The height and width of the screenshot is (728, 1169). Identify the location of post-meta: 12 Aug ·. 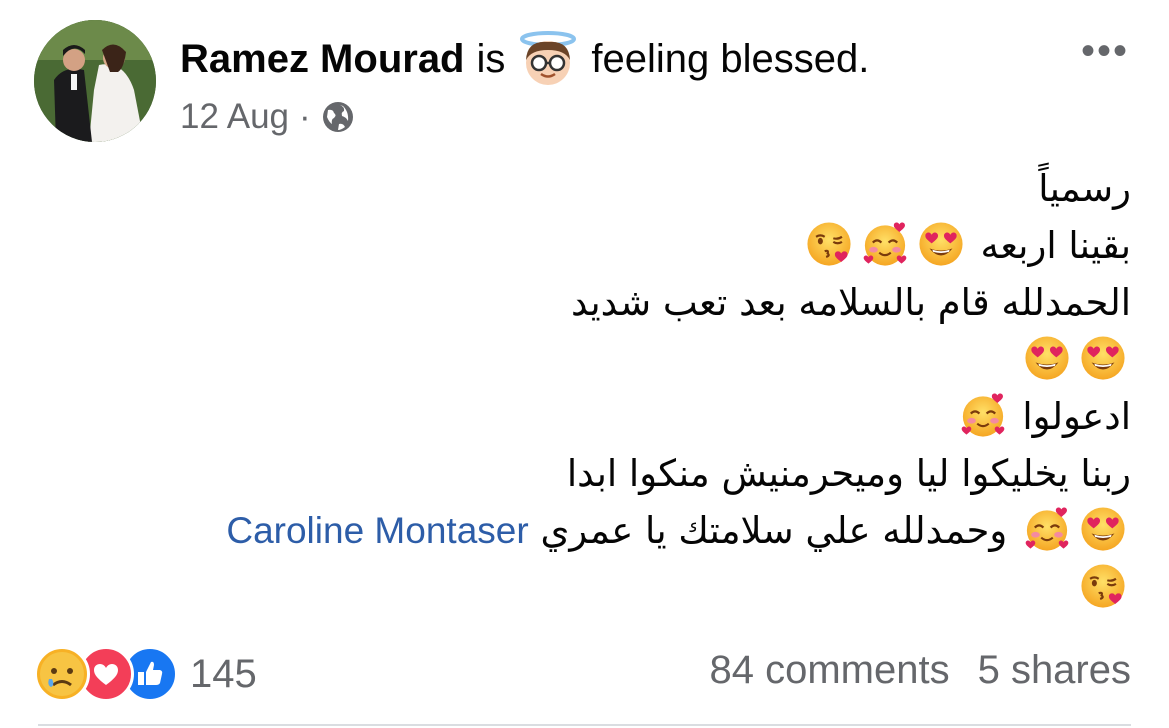
(267, 117).